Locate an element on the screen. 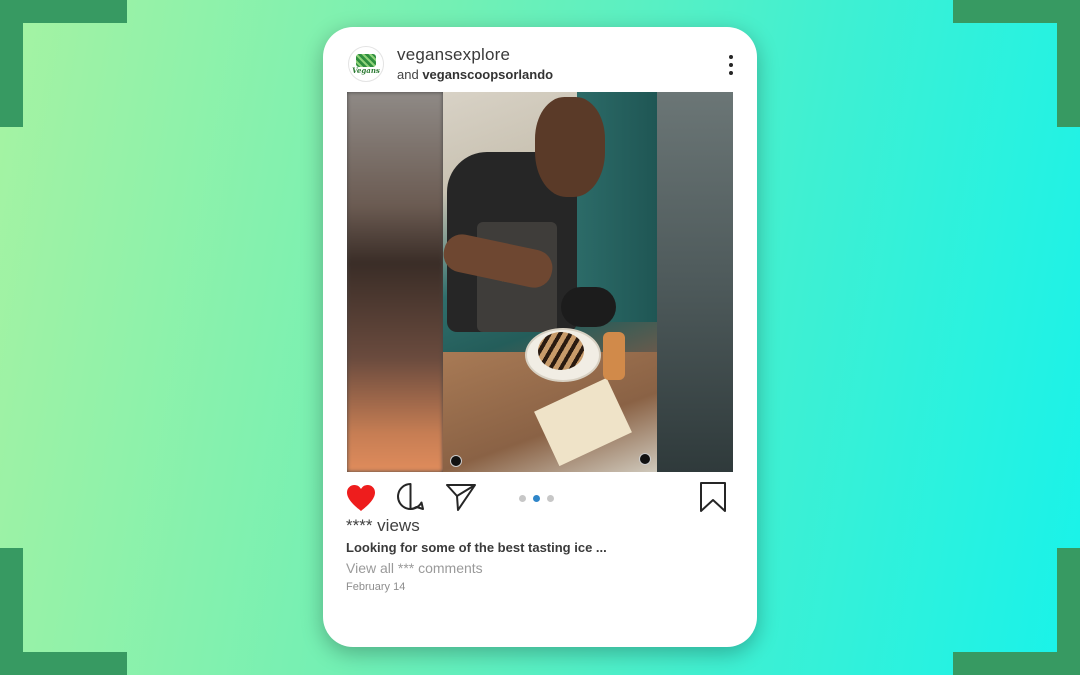  carousel-indicator is located at coordinates (536, 498).